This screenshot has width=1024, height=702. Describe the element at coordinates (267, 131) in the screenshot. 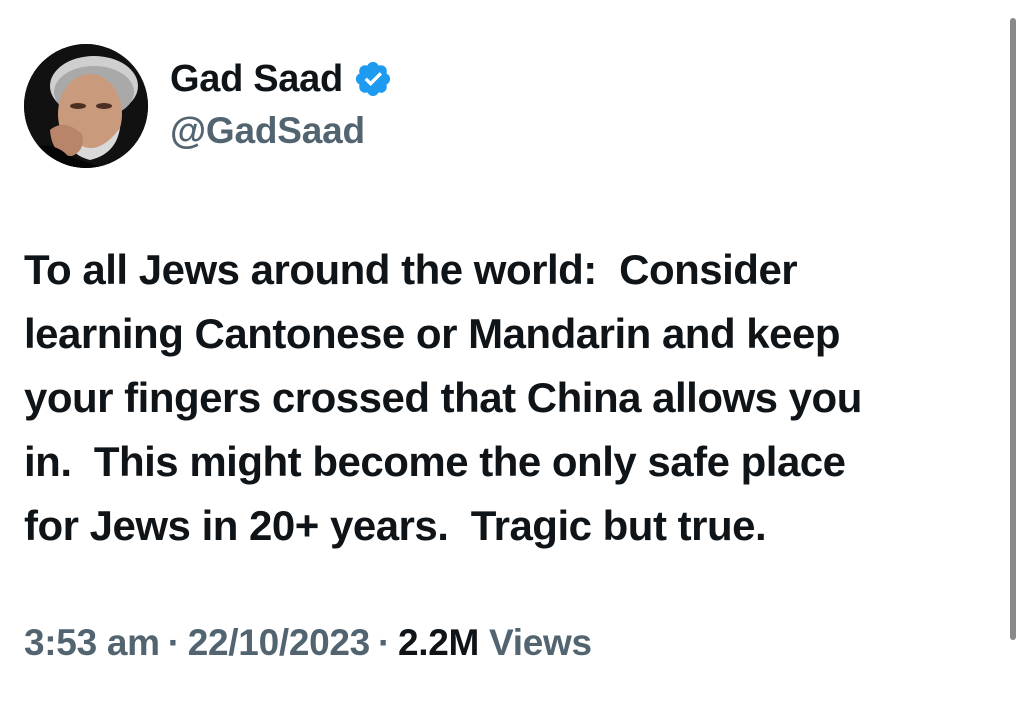

I see `author-handle: @GadSaad` at that location.